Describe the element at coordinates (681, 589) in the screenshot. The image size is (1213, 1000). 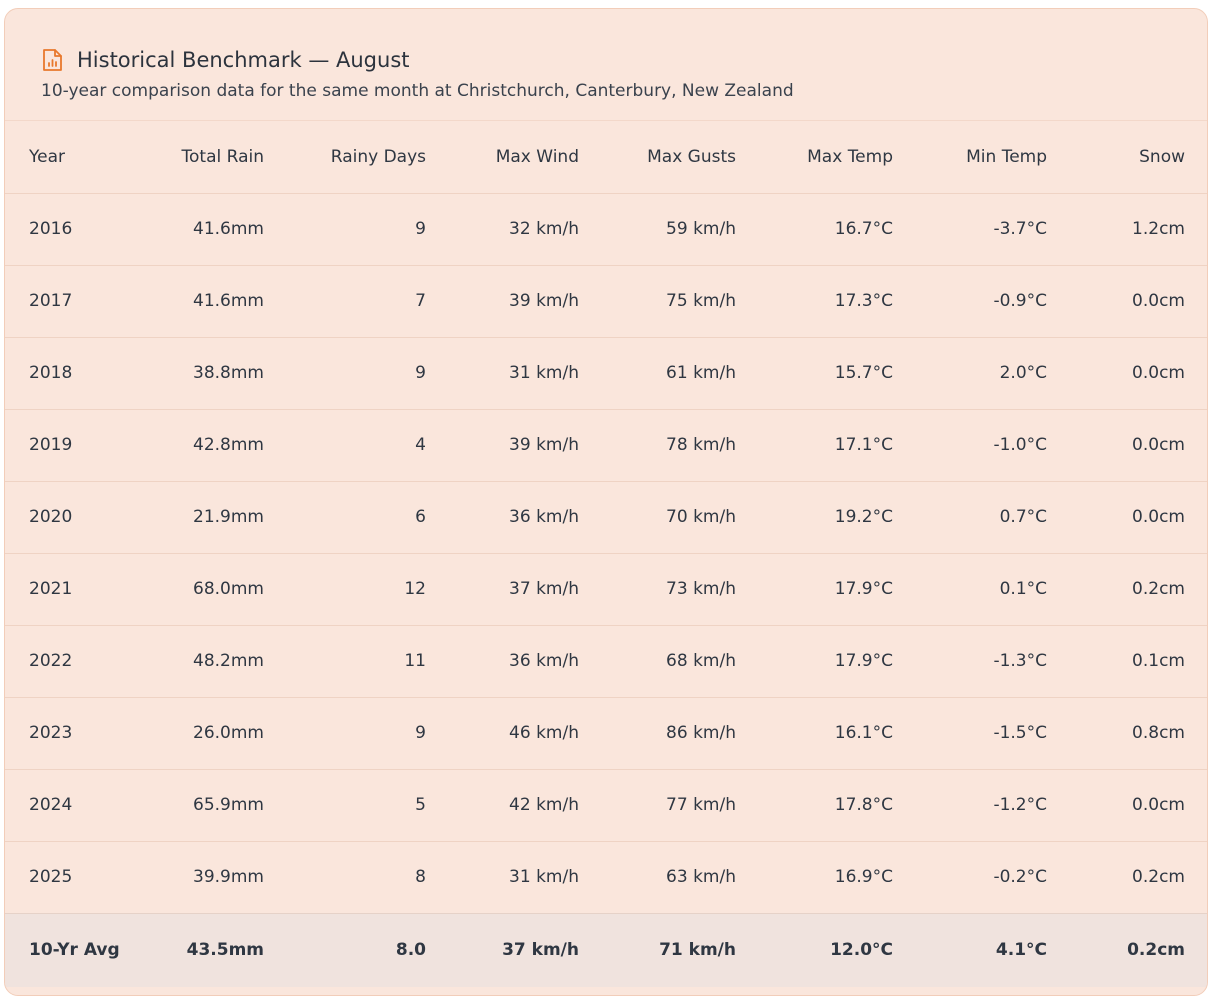
I see `cell-max-gusts: 73 km/h` at that location.